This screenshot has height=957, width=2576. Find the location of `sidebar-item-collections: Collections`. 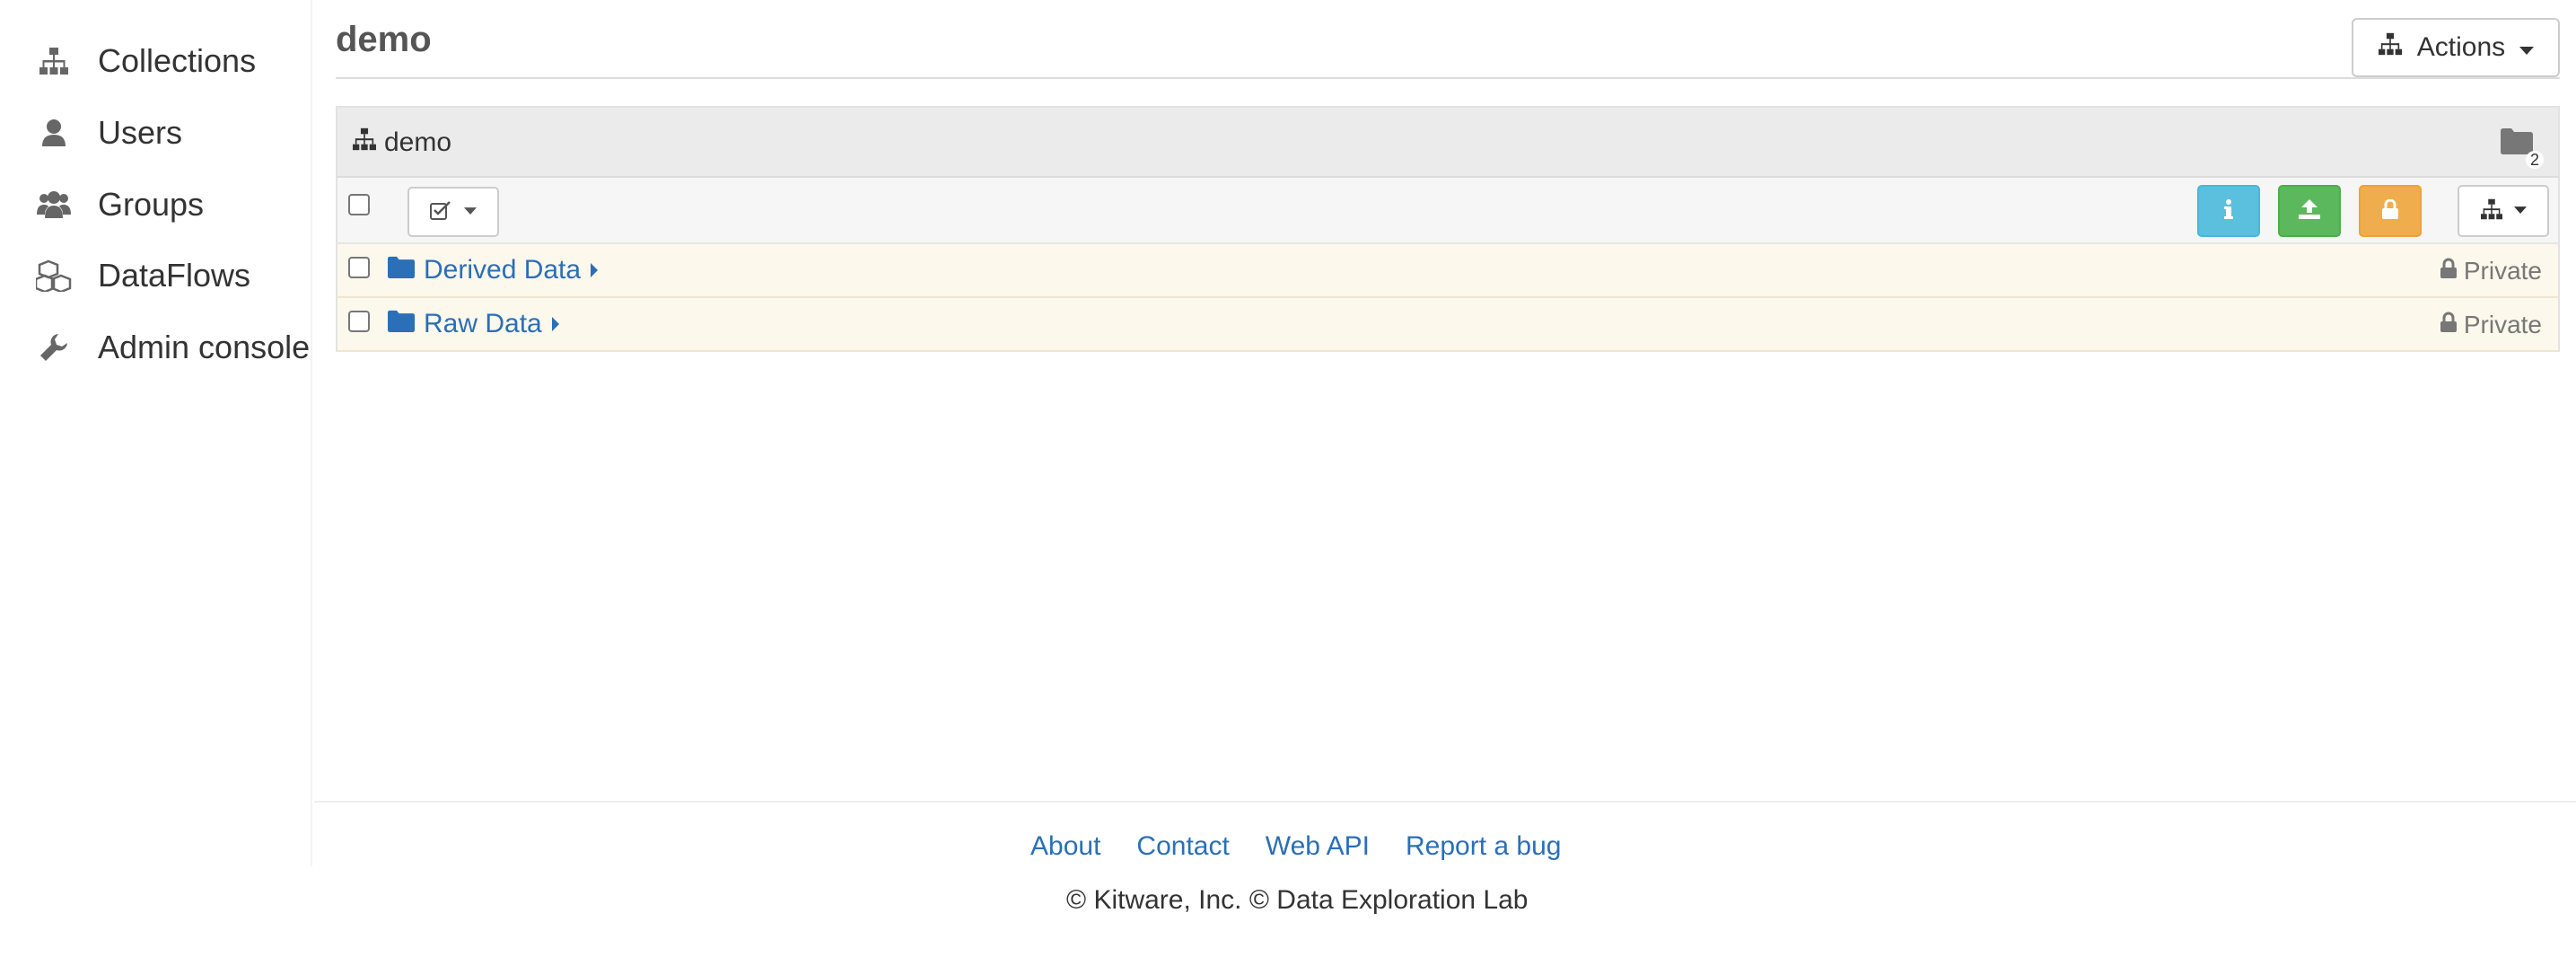

sidebar-item-collections: Collections is located at coordinates (146, 61).